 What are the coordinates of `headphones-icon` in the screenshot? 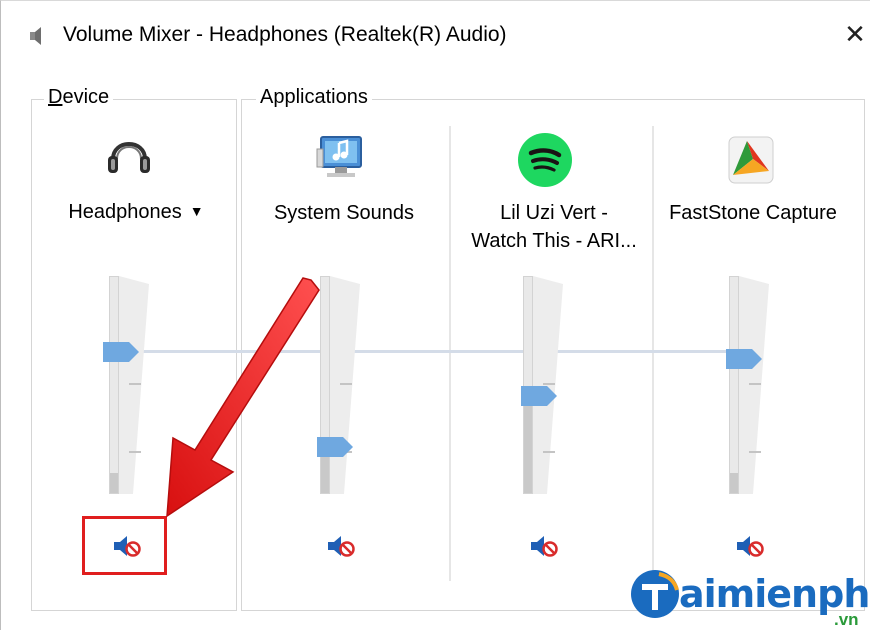 It's located at (129, 157).